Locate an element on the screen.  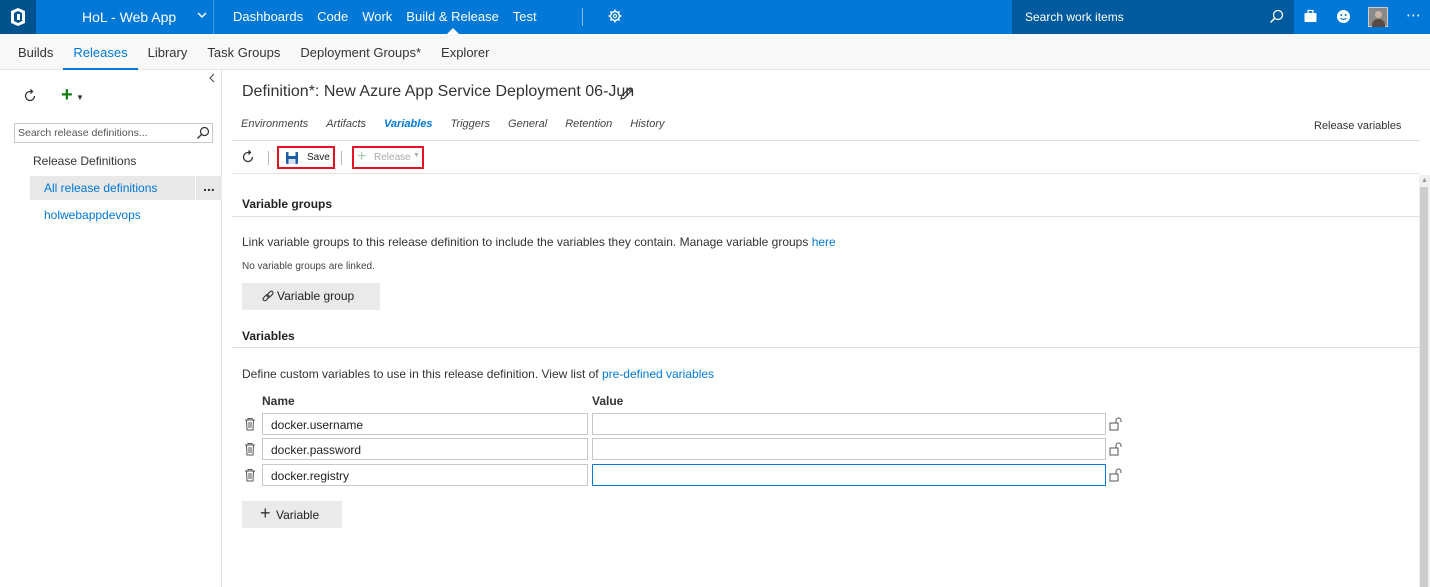
variable-row: docker.registry is located at coordinates (687, 475).